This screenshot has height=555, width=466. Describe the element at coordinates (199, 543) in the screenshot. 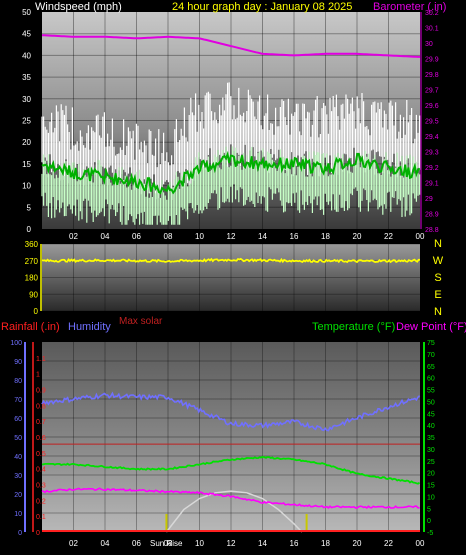

I see `temp-x-tick-label: 10` at that location.